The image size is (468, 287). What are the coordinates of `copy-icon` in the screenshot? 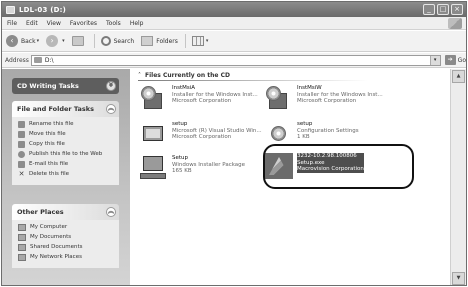 It's located at (21, 144).